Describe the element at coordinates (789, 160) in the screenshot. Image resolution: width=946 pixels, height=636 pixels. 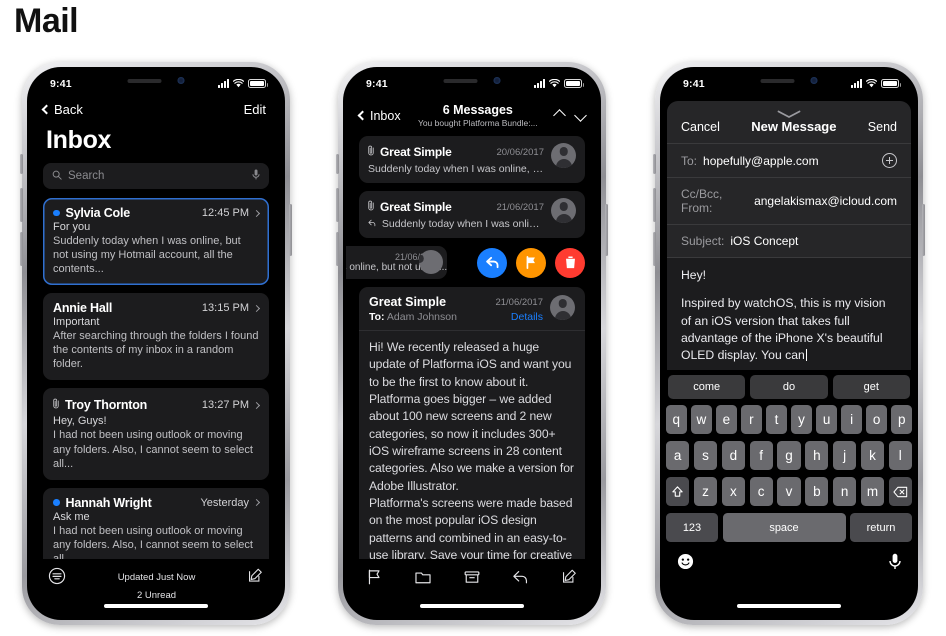
I see `to-field: To: hopefully@apple.com` at that location.